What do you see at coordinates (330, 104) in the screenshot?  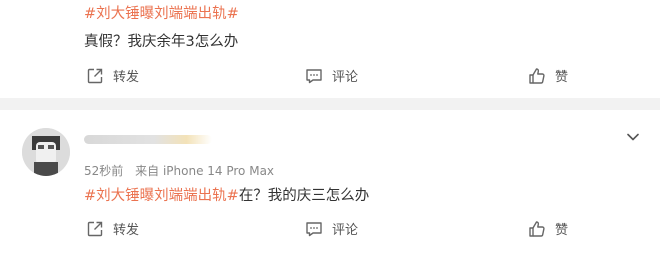 I see `post-separator` at bounding box center [330, 104].